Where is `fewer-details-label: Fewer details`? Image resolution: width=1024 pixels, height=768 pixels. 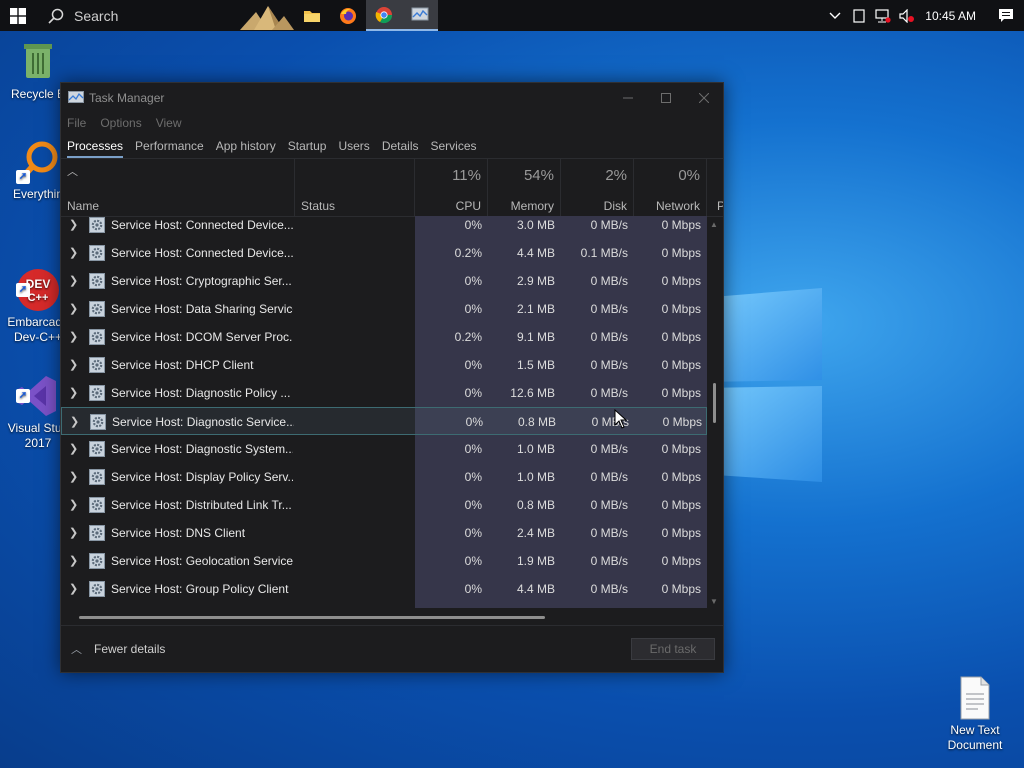
fewer-details-label: Fewer details is located at coordinates (130, 649).